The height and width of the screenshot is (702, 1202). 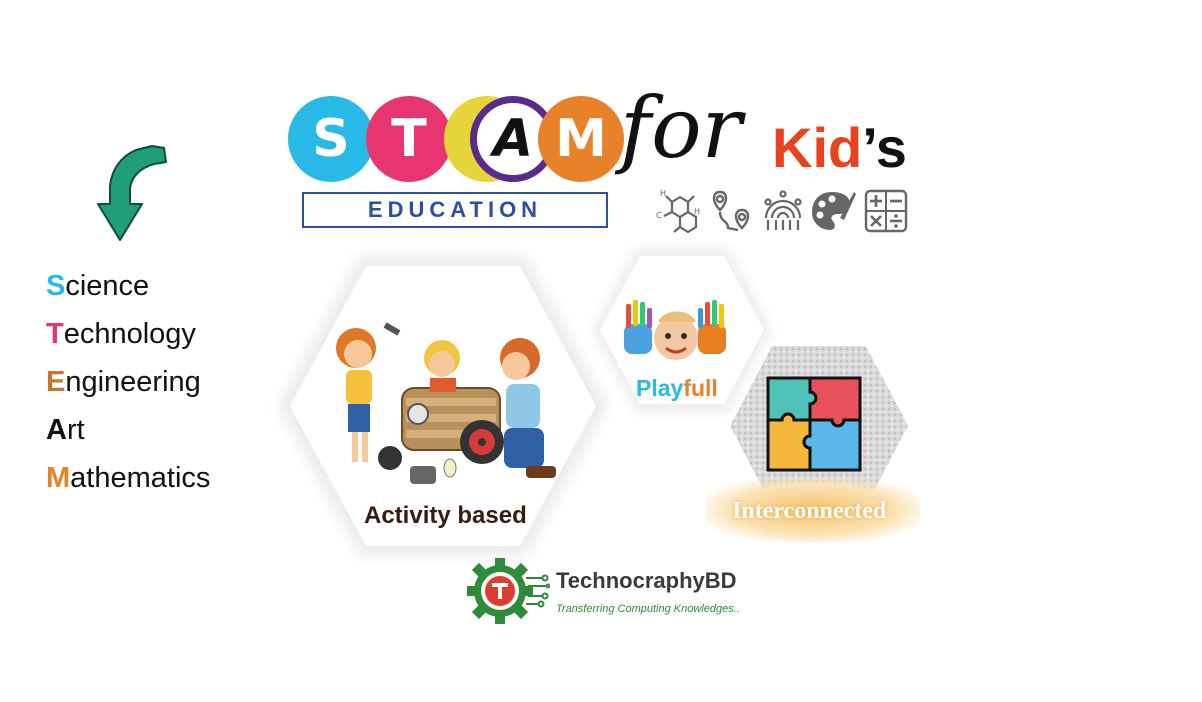 I want to click on molecule-h2-label: H, so click(x=697, y=211).